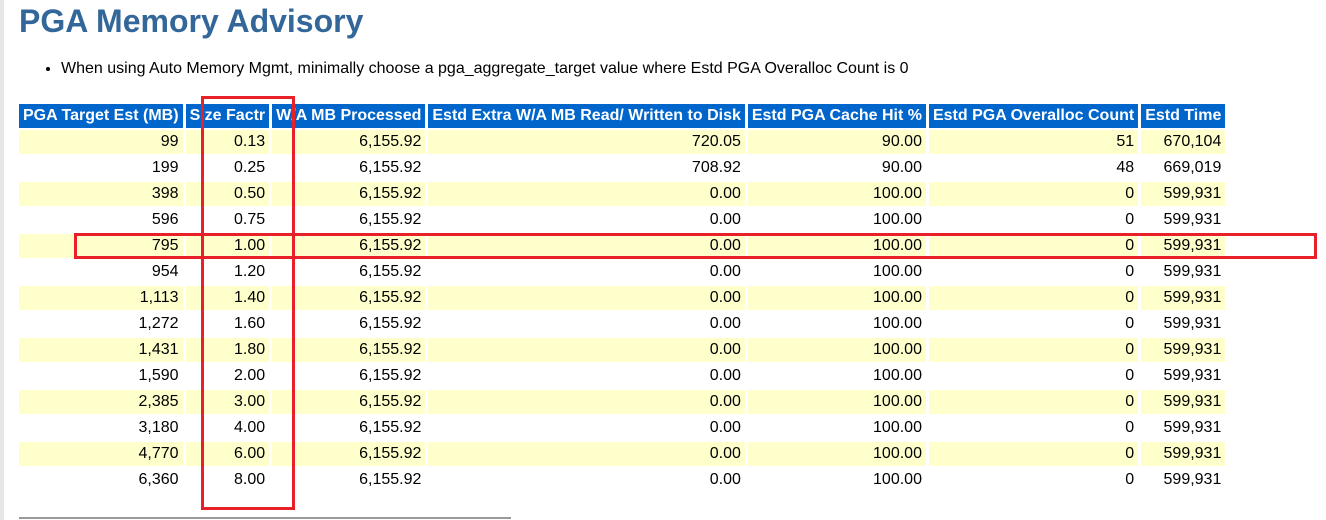  Describe the element at coordinates (227, 350) in the screenshot. I see `size-factor-cell: 1.80` at that location.